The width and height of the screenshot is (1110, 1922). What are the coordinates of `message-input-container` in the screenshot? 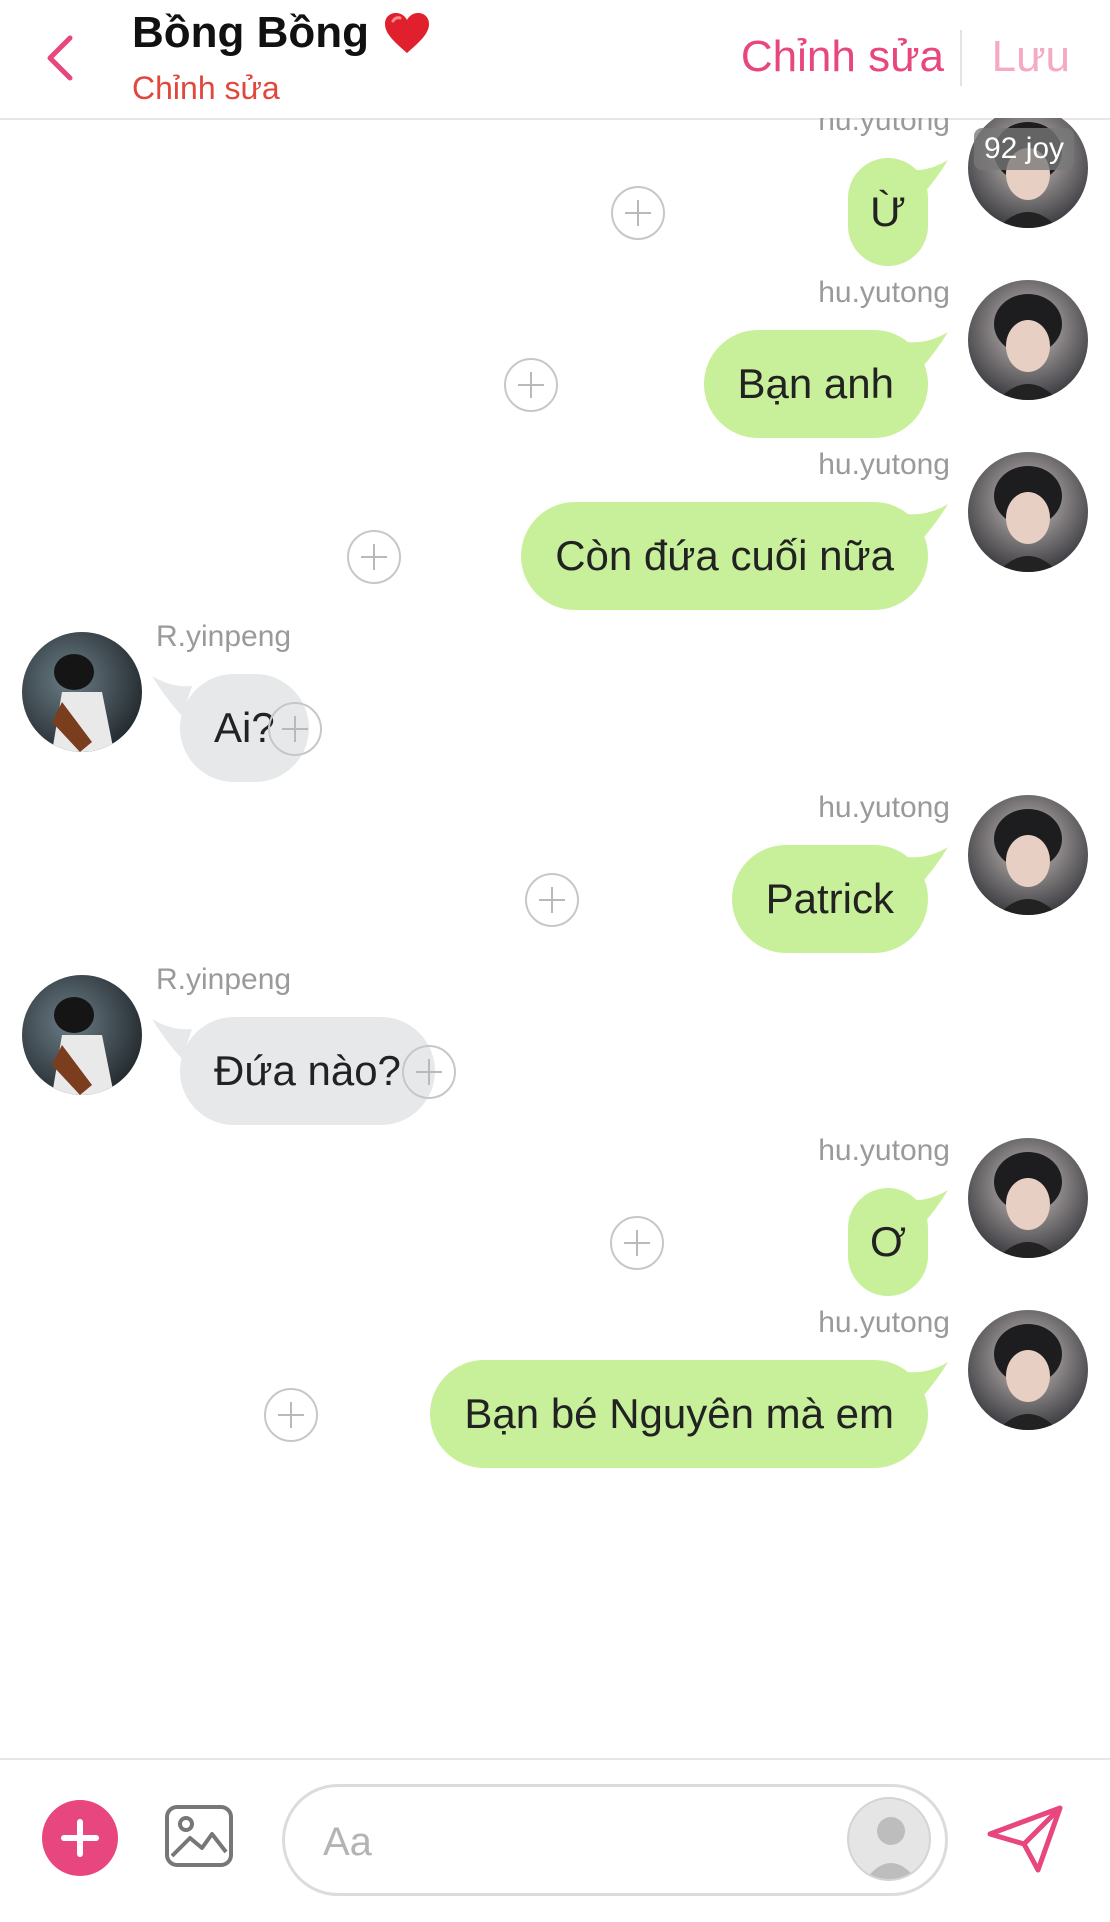 It's located at (615, 1840).